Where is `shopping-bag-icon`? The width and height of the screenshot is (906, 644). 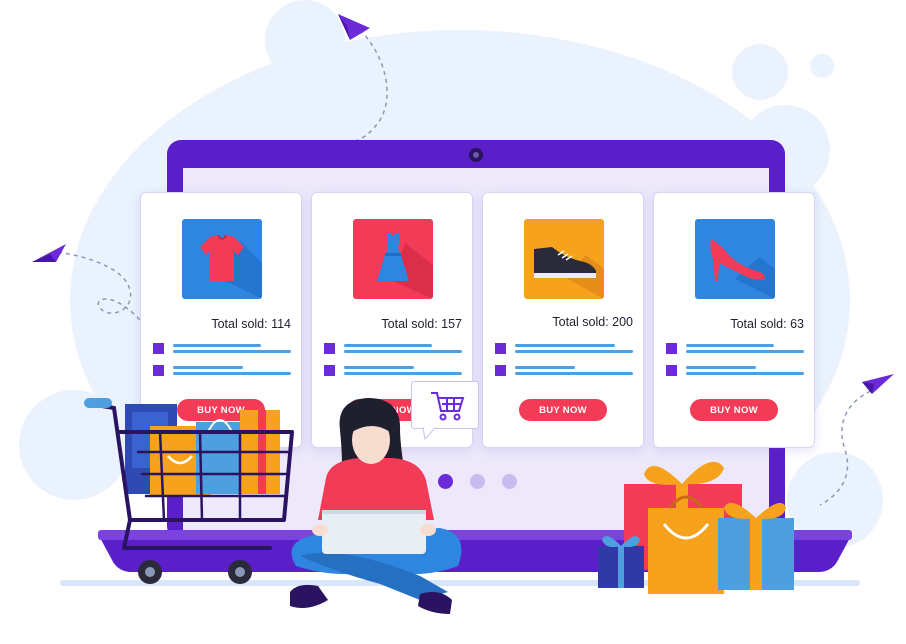 shopping-bag-icon is located at coordinates (686, 544).